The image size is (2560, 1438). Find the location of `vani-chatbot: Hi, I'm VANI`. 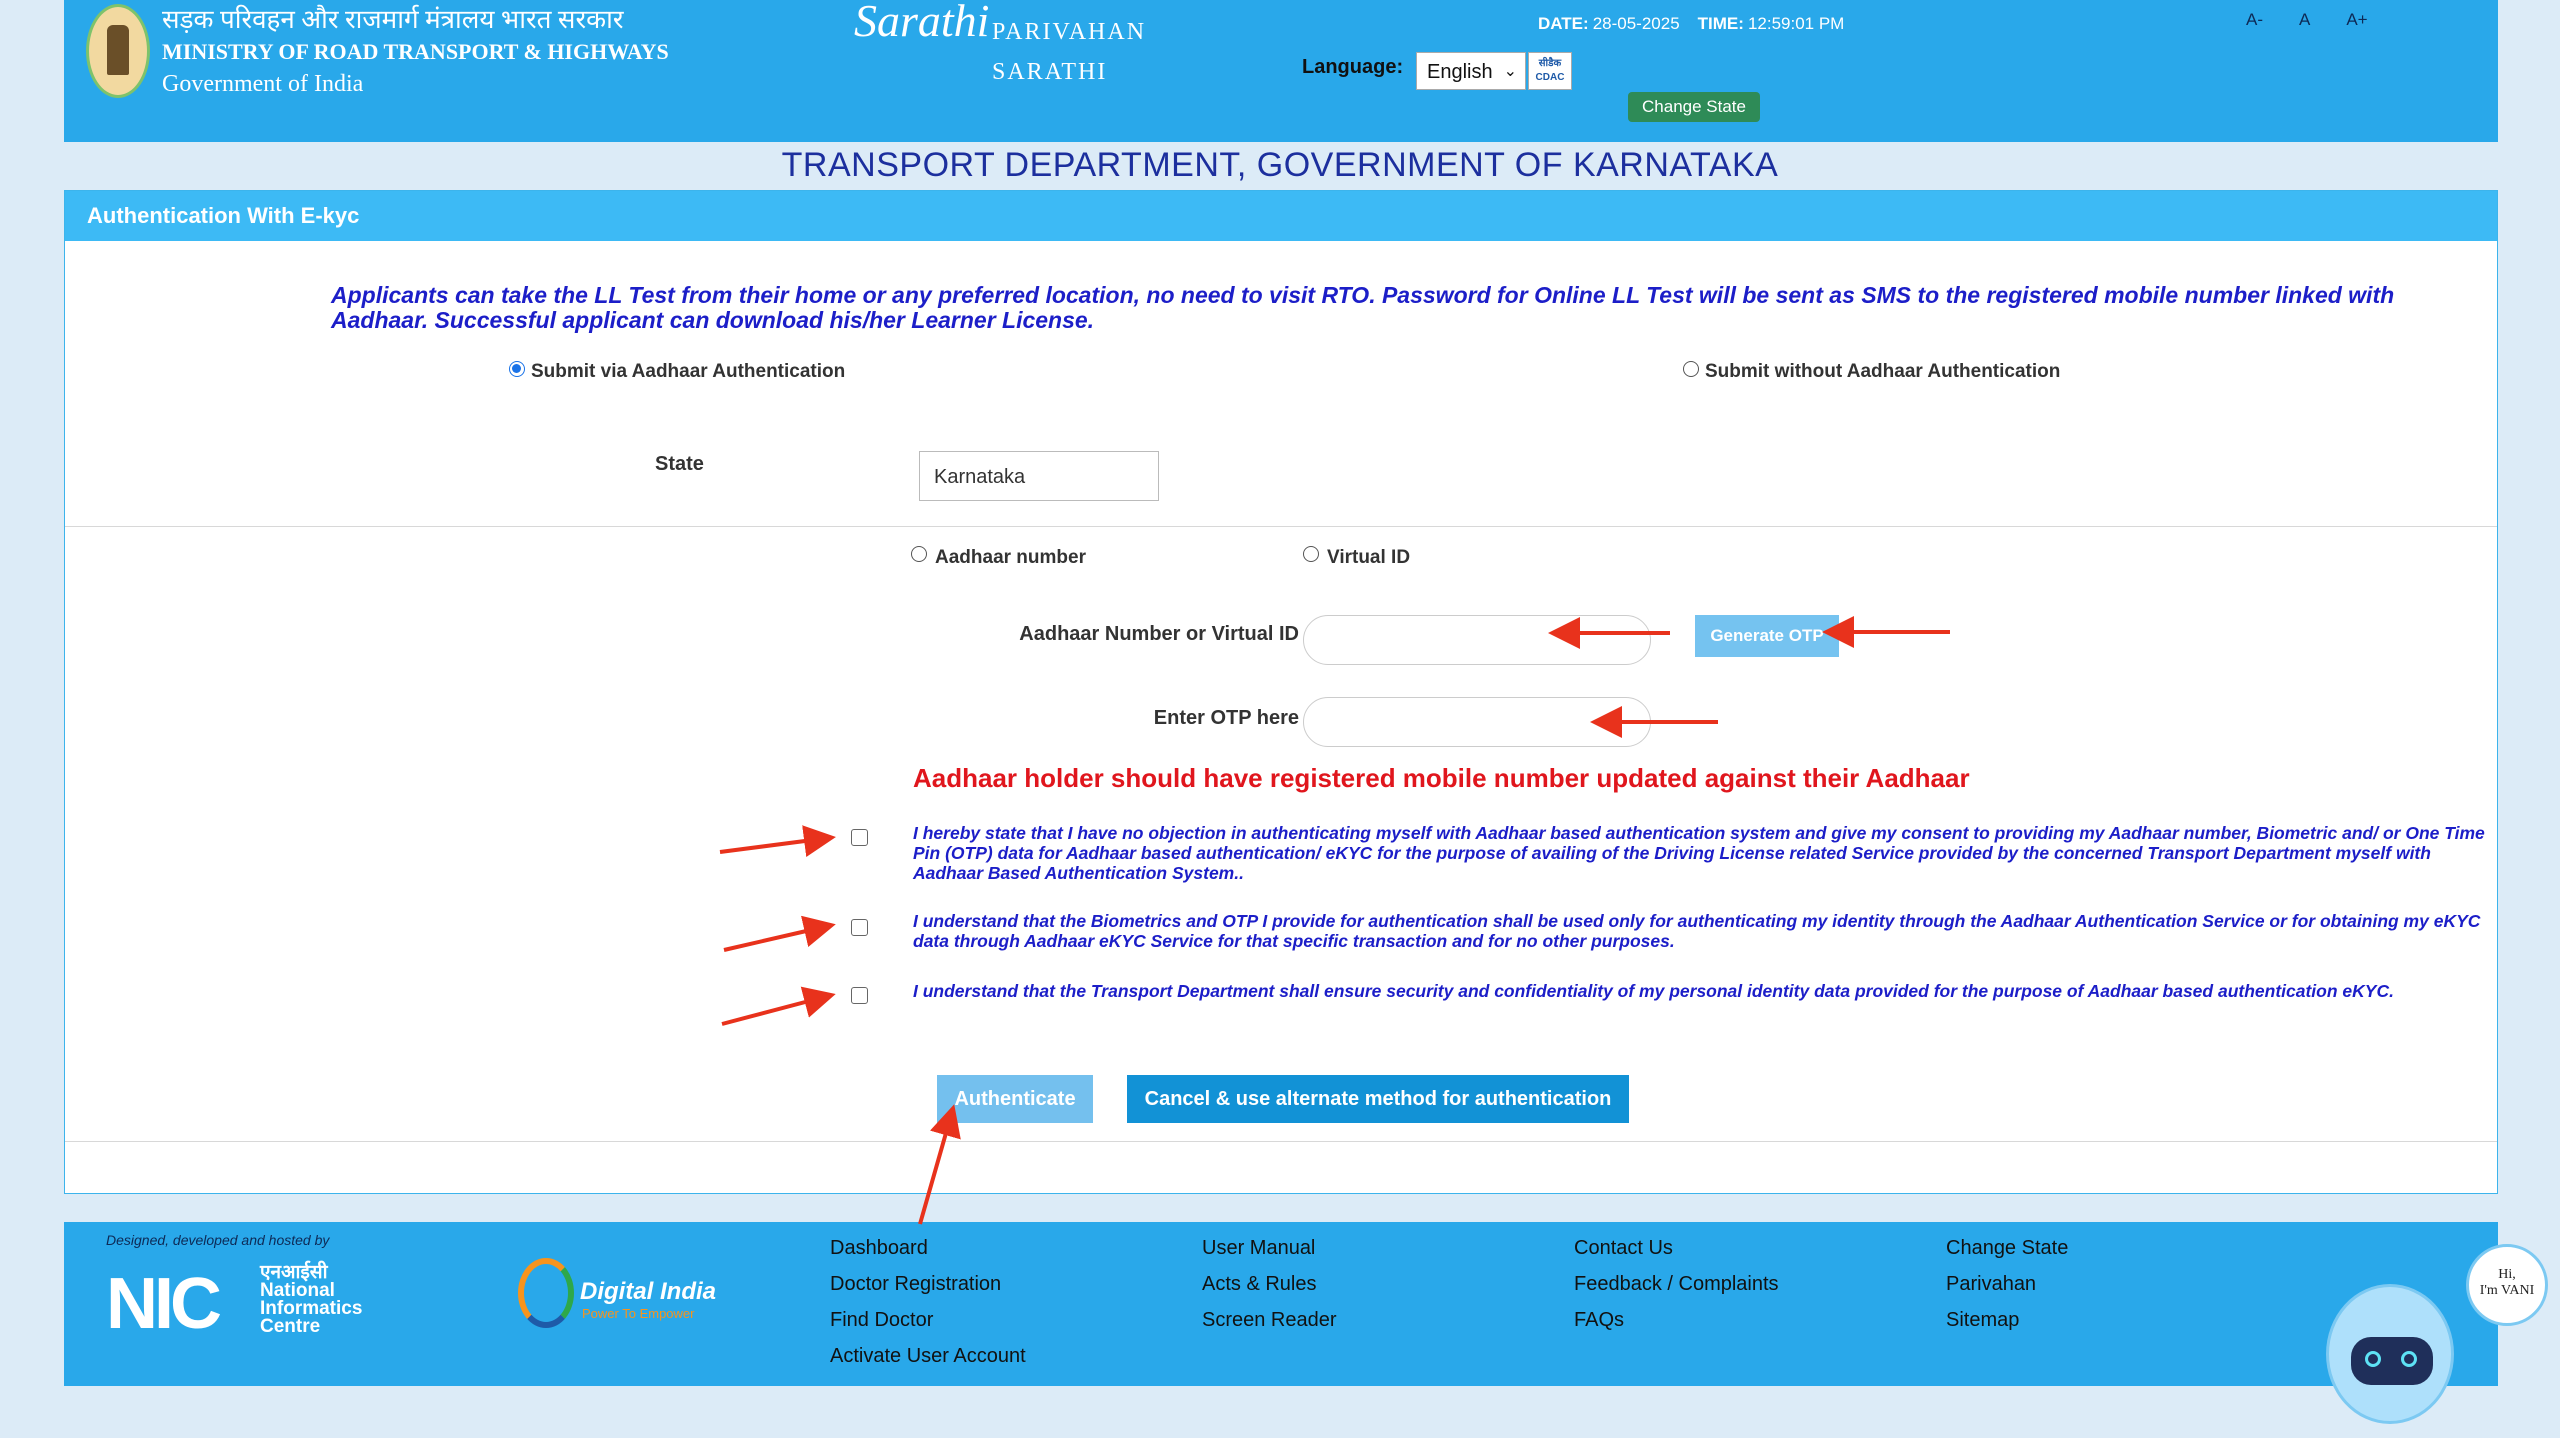

vani-chatbot: Hi, I'm VANI is located at coordinates (2437, 1339).